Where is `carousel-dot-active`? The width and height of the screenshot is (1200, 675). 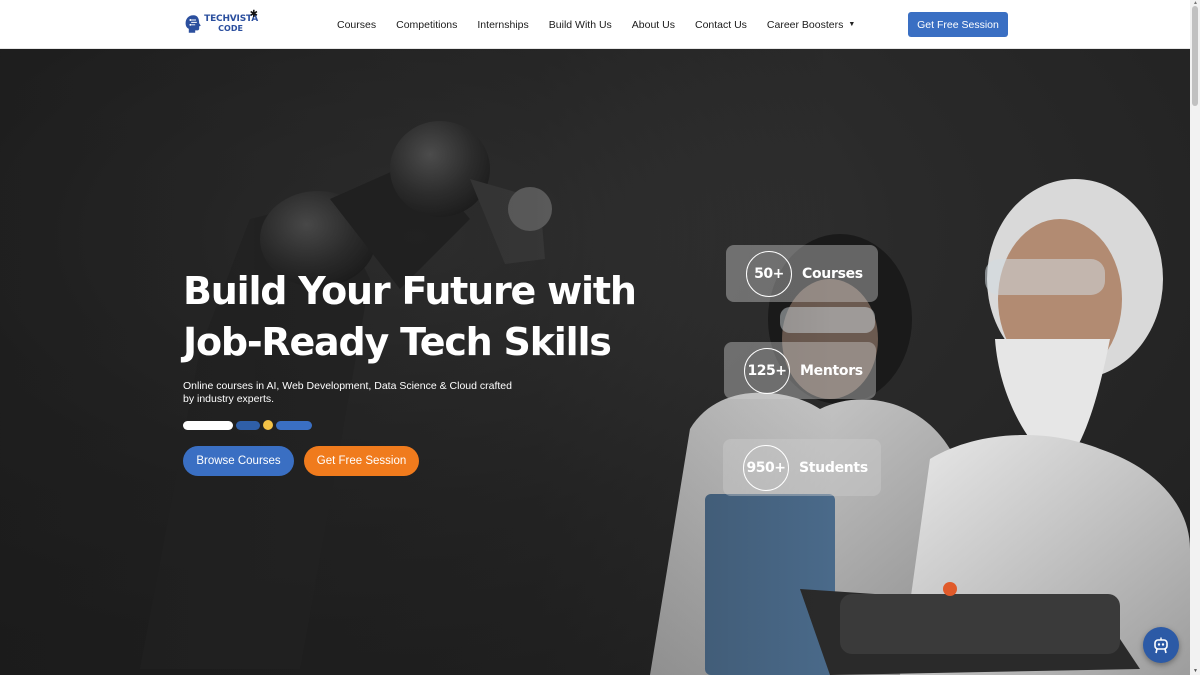
carousel-dot-active is located at coordinates (208, 425).